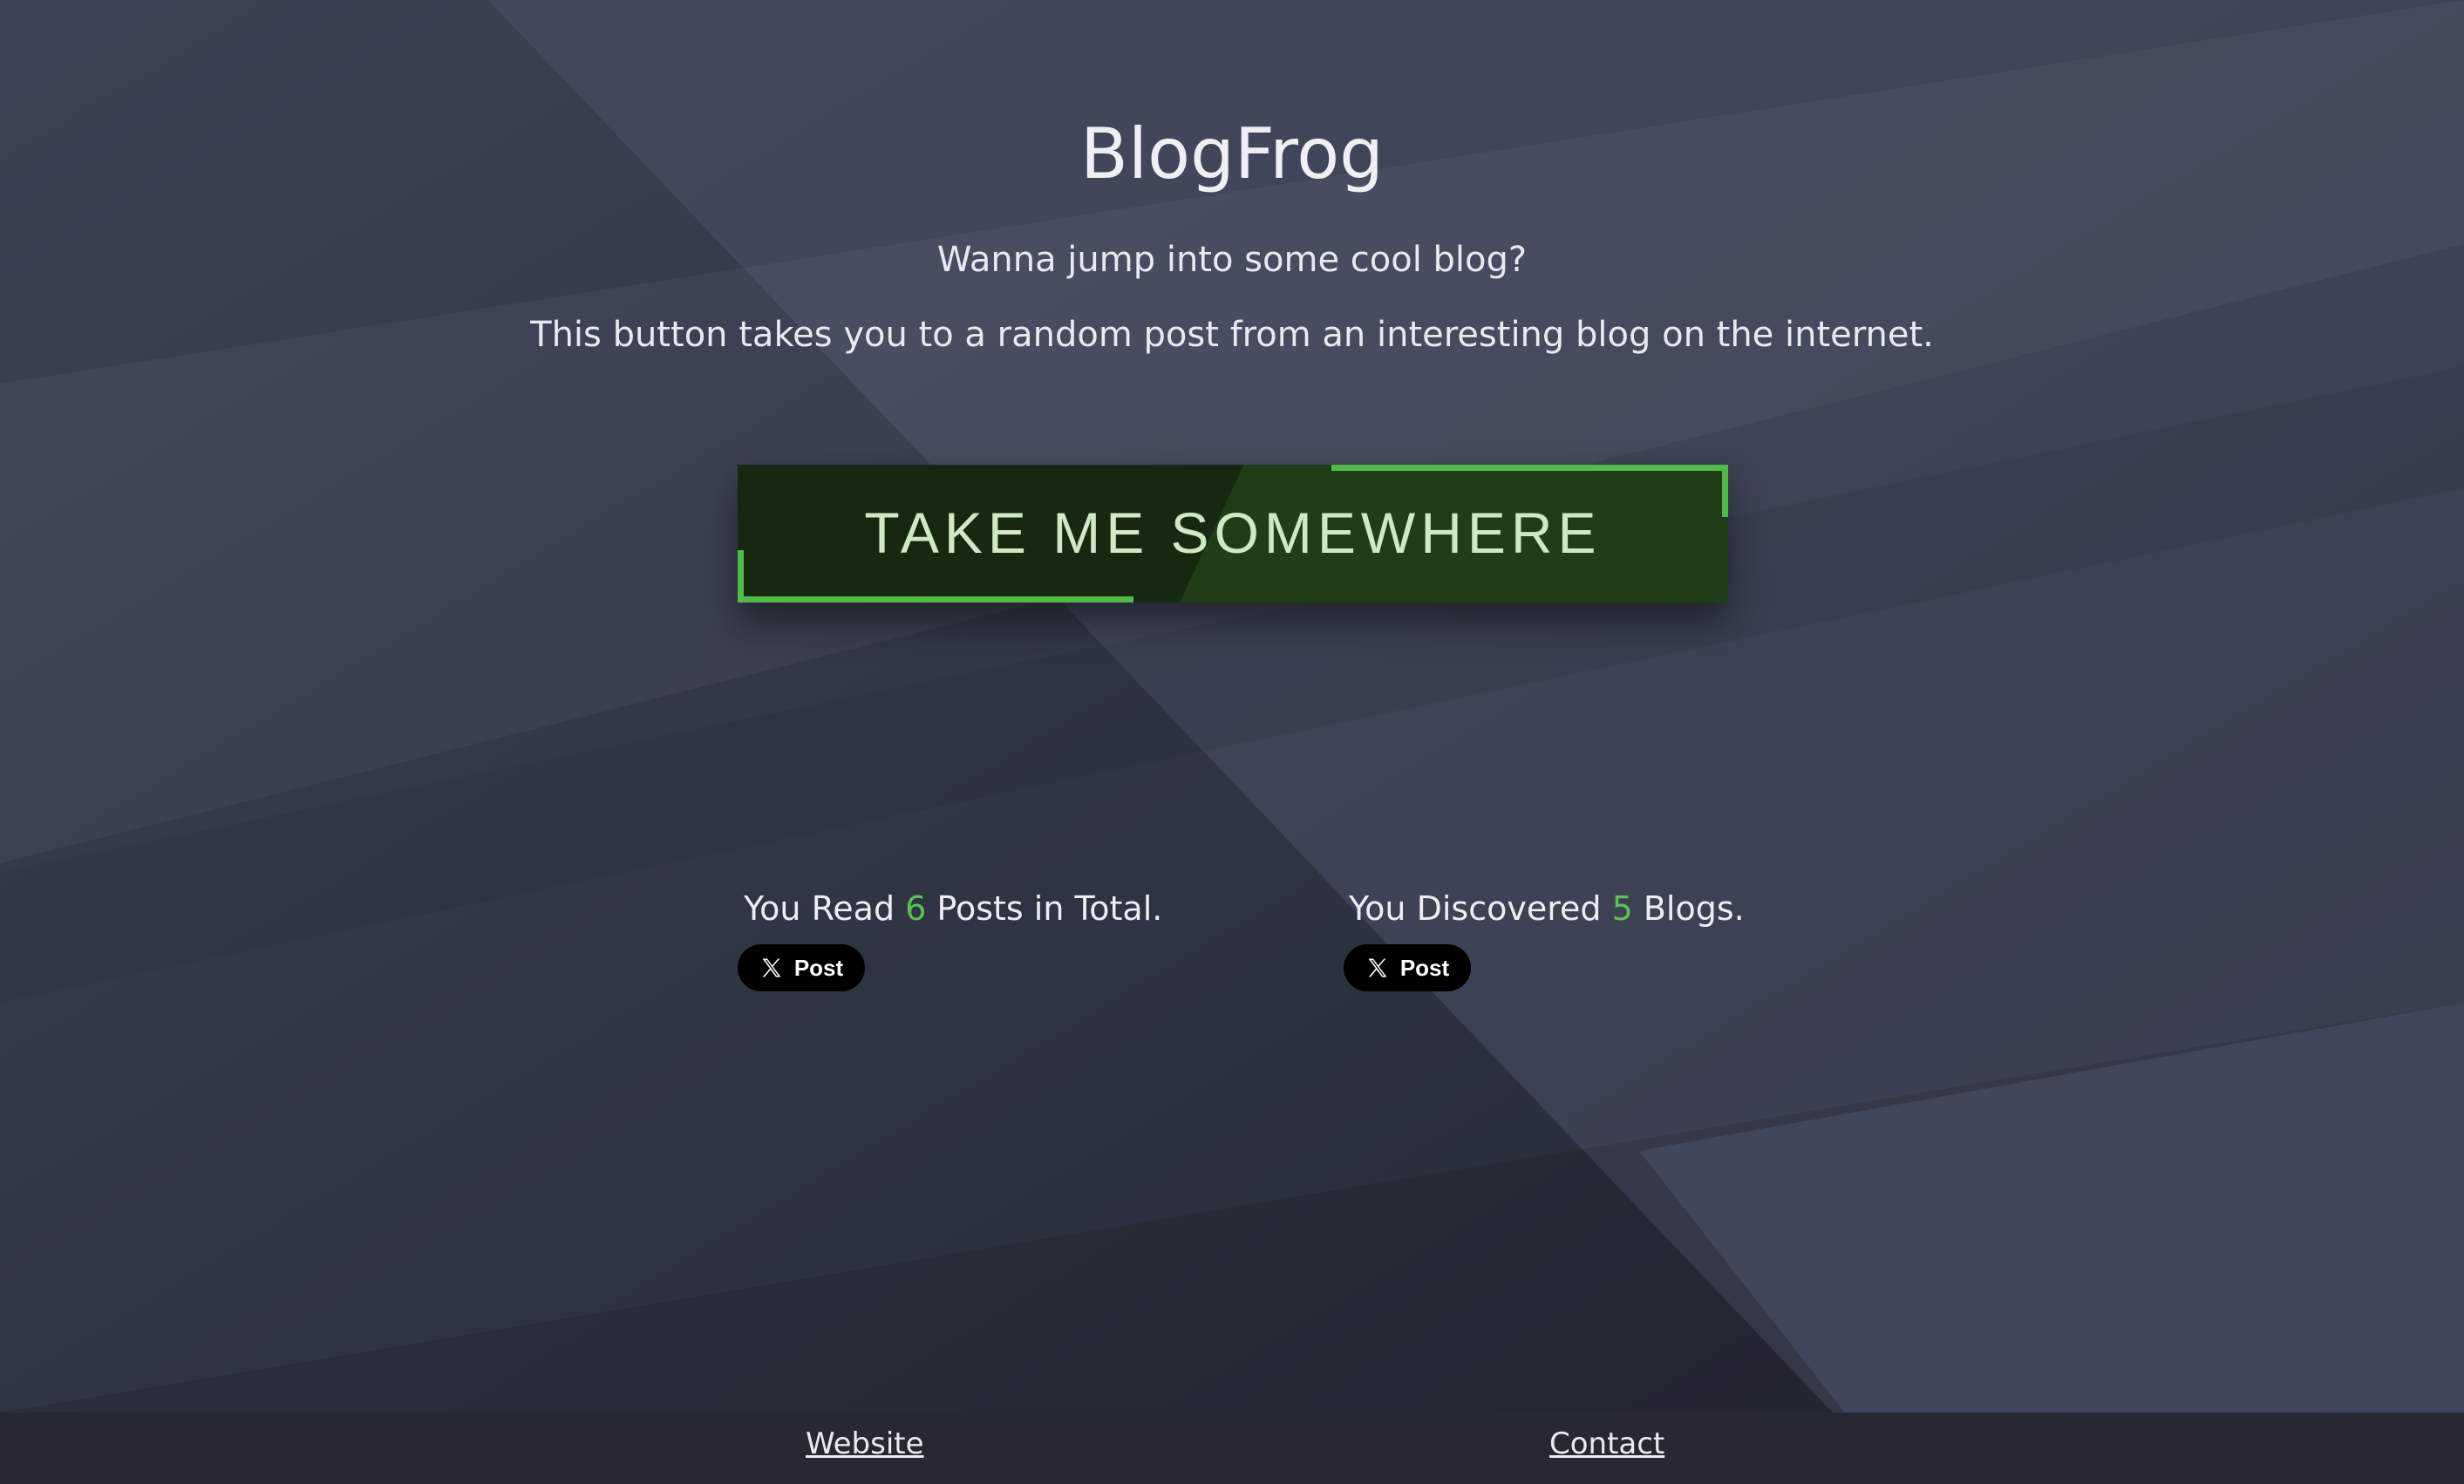 The width and height of the screenshot is (2464, 1484). What do you see at coordinates (1529, 468) in the screenshot?
I see `button-accent-top` at bounding box center [1529, 468].